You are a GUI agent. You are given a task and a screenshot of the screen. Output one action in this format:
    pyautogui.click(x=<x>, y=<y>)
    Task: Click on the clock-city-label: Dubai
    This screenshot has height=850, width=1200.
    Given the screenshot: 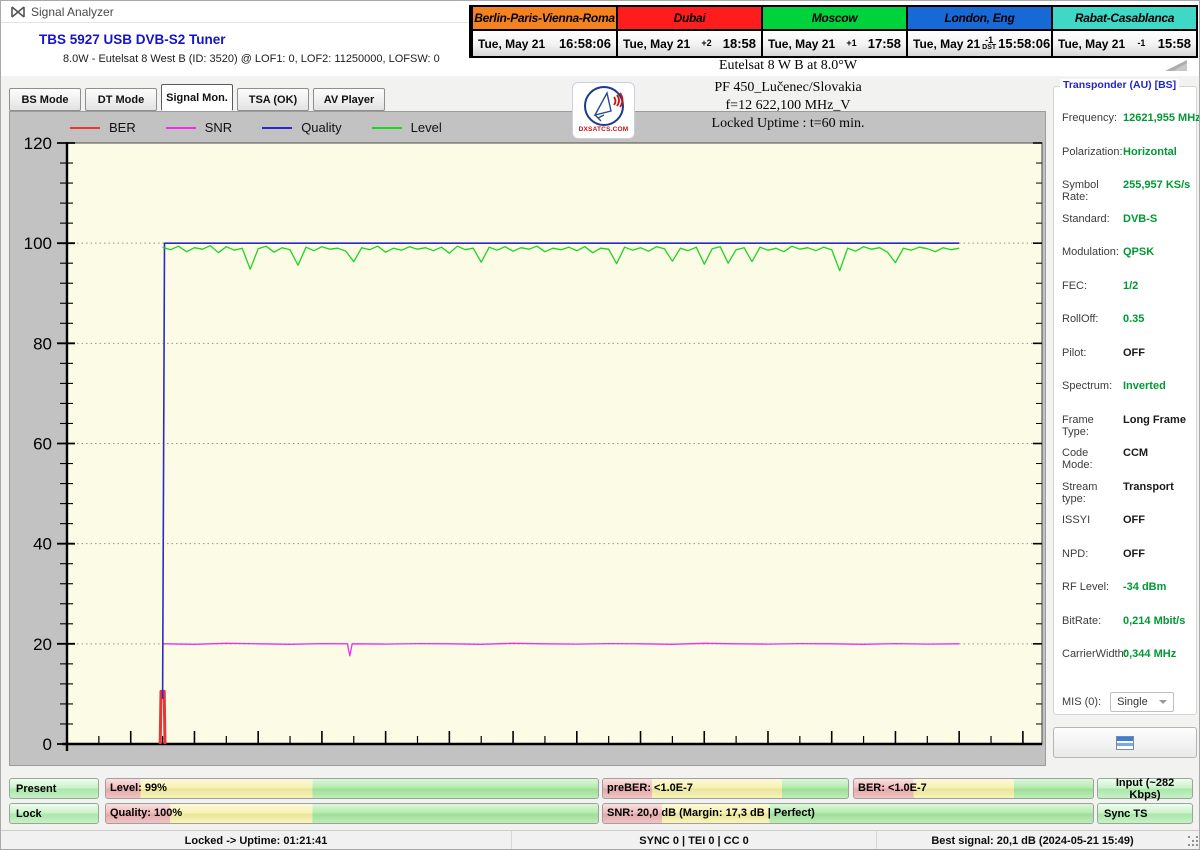 What is the action you would take?
    pyautogui.click(x=689, y=19)
    